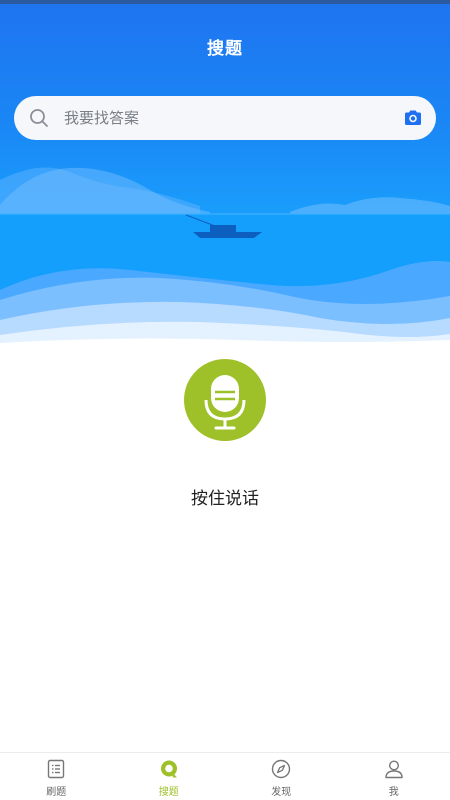  What do you see at coordinates (413, 118) in the screenshot?
I see `camera-icon` at bounding box center [413, 118].